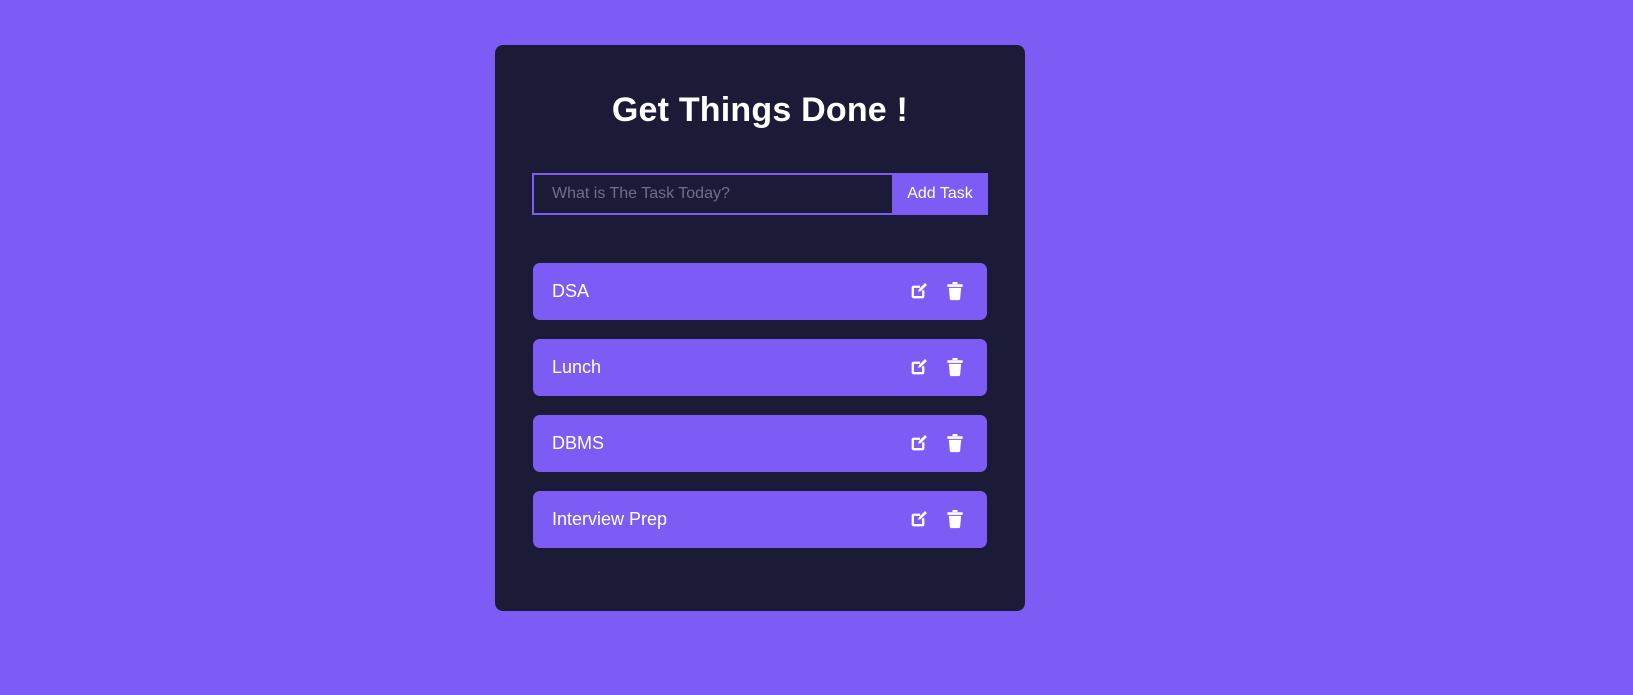  What do you see at coordinates (760, 405) in the screenshot?
I see `task-list: DSA Lunch DBMS Interview Prep` at bounding box center [760, 405].